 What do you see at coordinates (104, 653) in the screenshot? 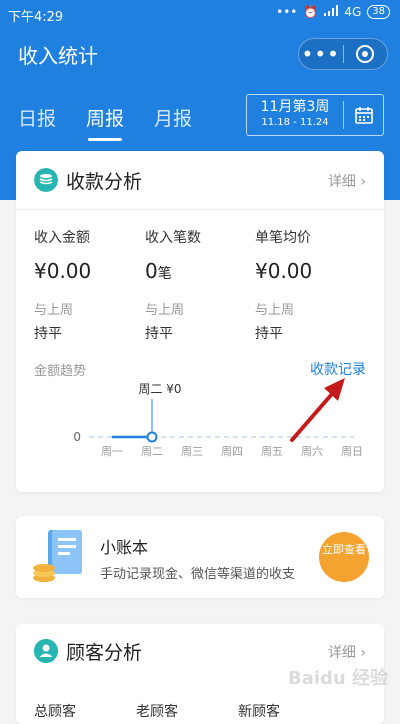
I see `customer-card-title: 顾客分析` at bounding box center [104, 653].